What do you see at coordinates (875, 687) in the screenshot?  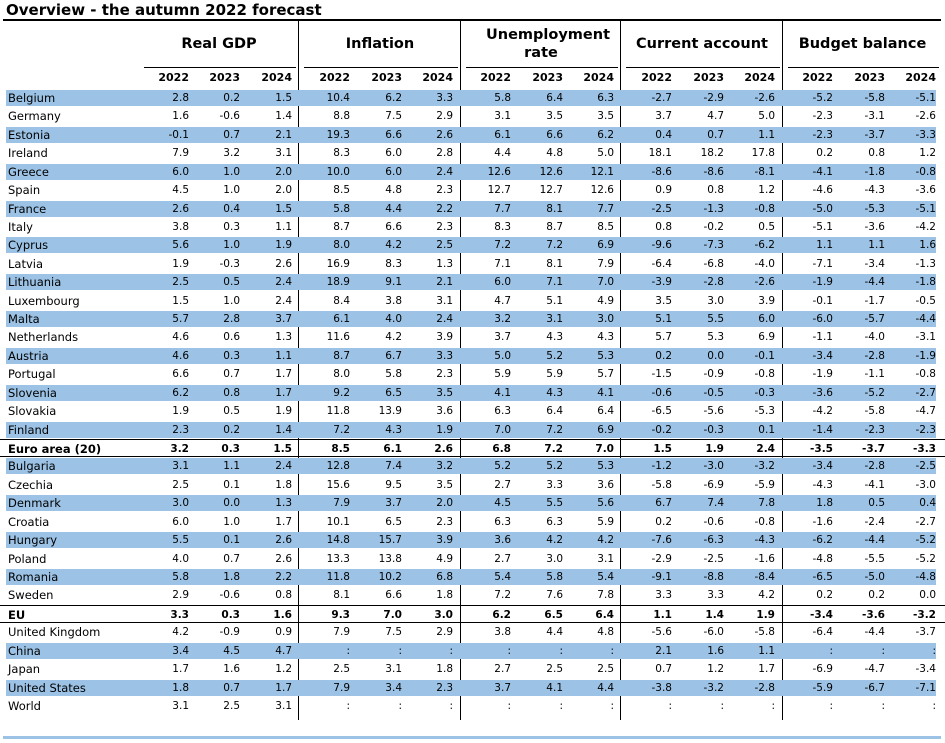 I see `value-cell: -6.7` at bounding box center [875, 687].